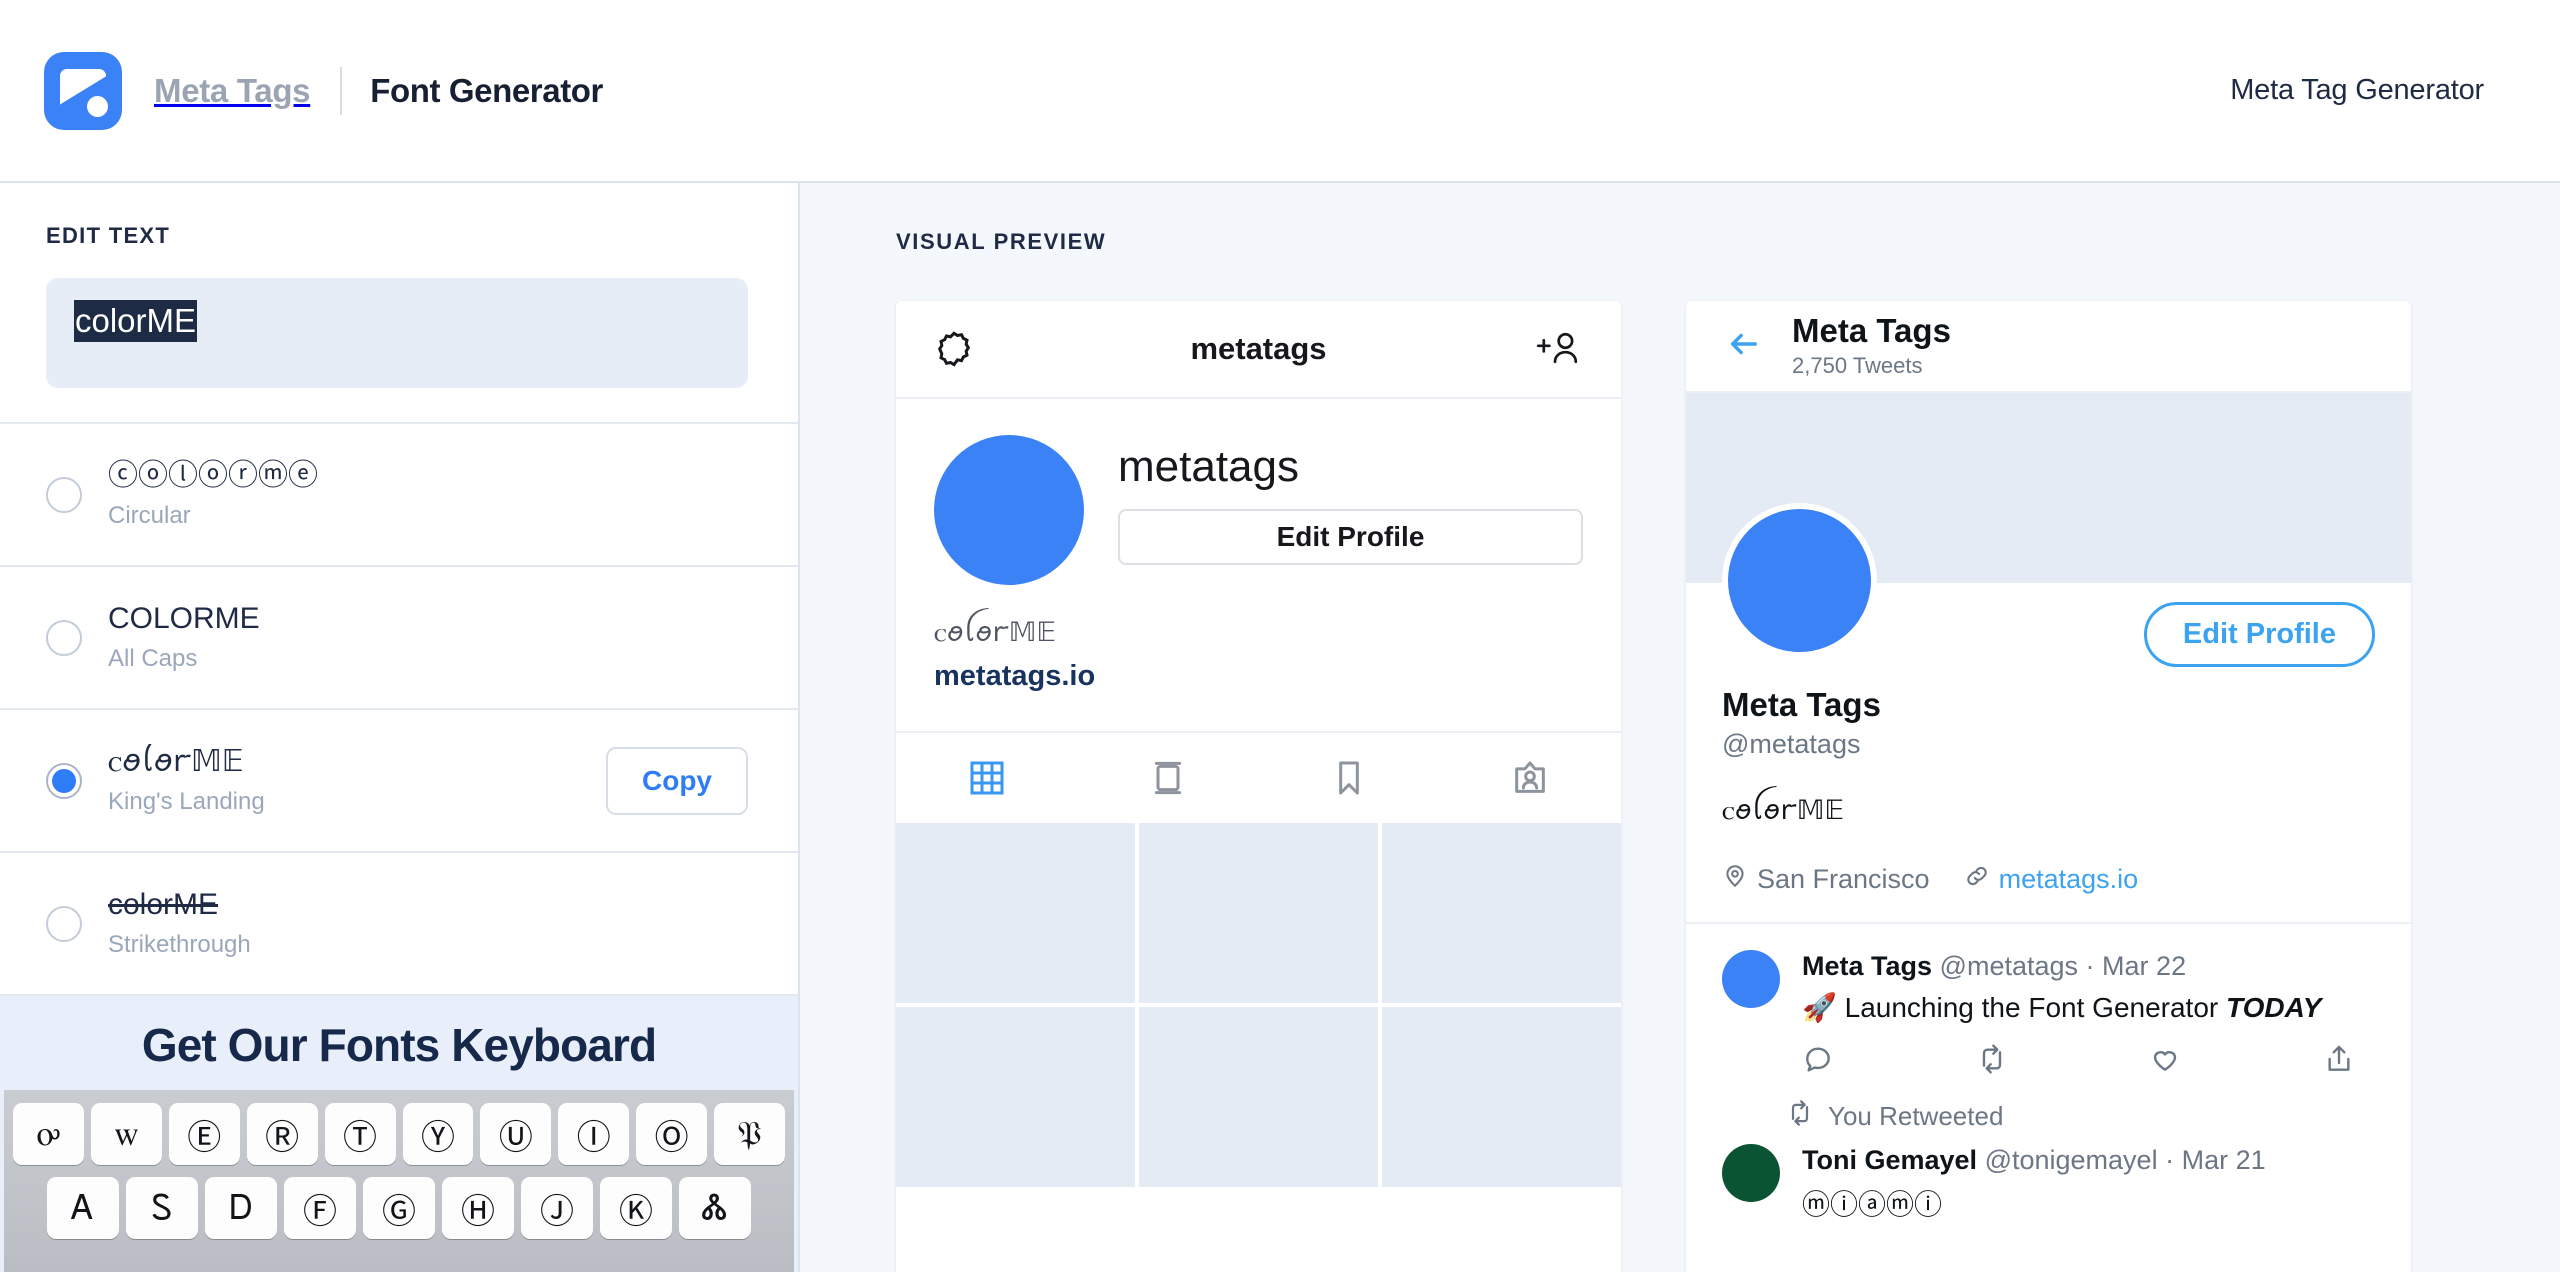 The height and width of the screenshot is (1272, 2560). I want to click on font-option-kings-landing: ꮯꪮꪶꪮꭈ𝕄𝔼 King's Landing Copy, so click(399, 781).